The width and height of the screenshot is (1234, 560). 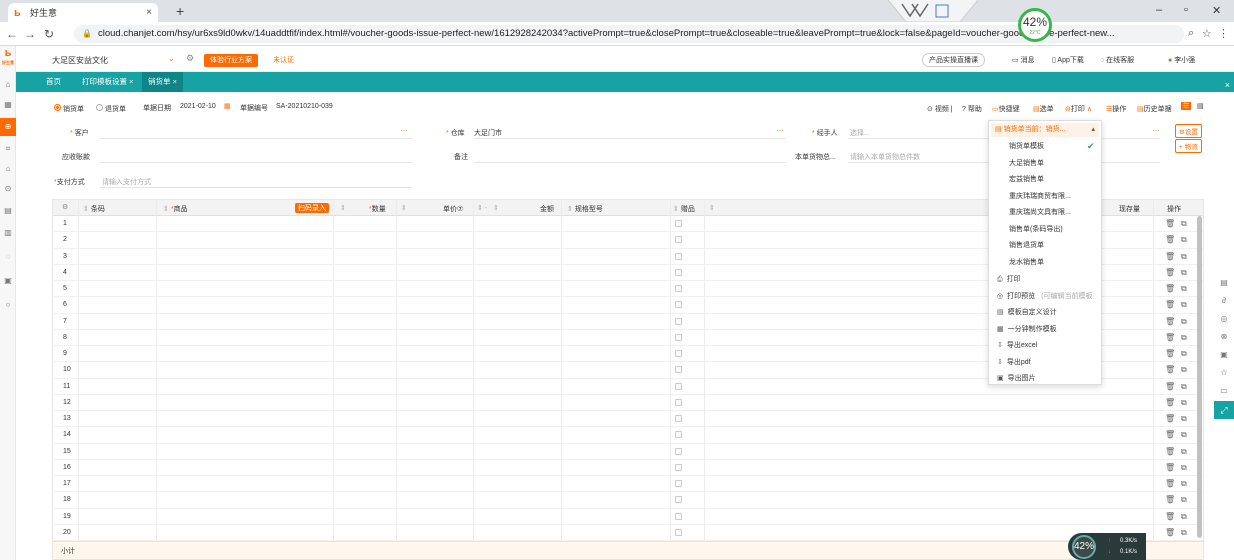 I want to click on col-price: 单价⑦, so click(x=453, y=209).